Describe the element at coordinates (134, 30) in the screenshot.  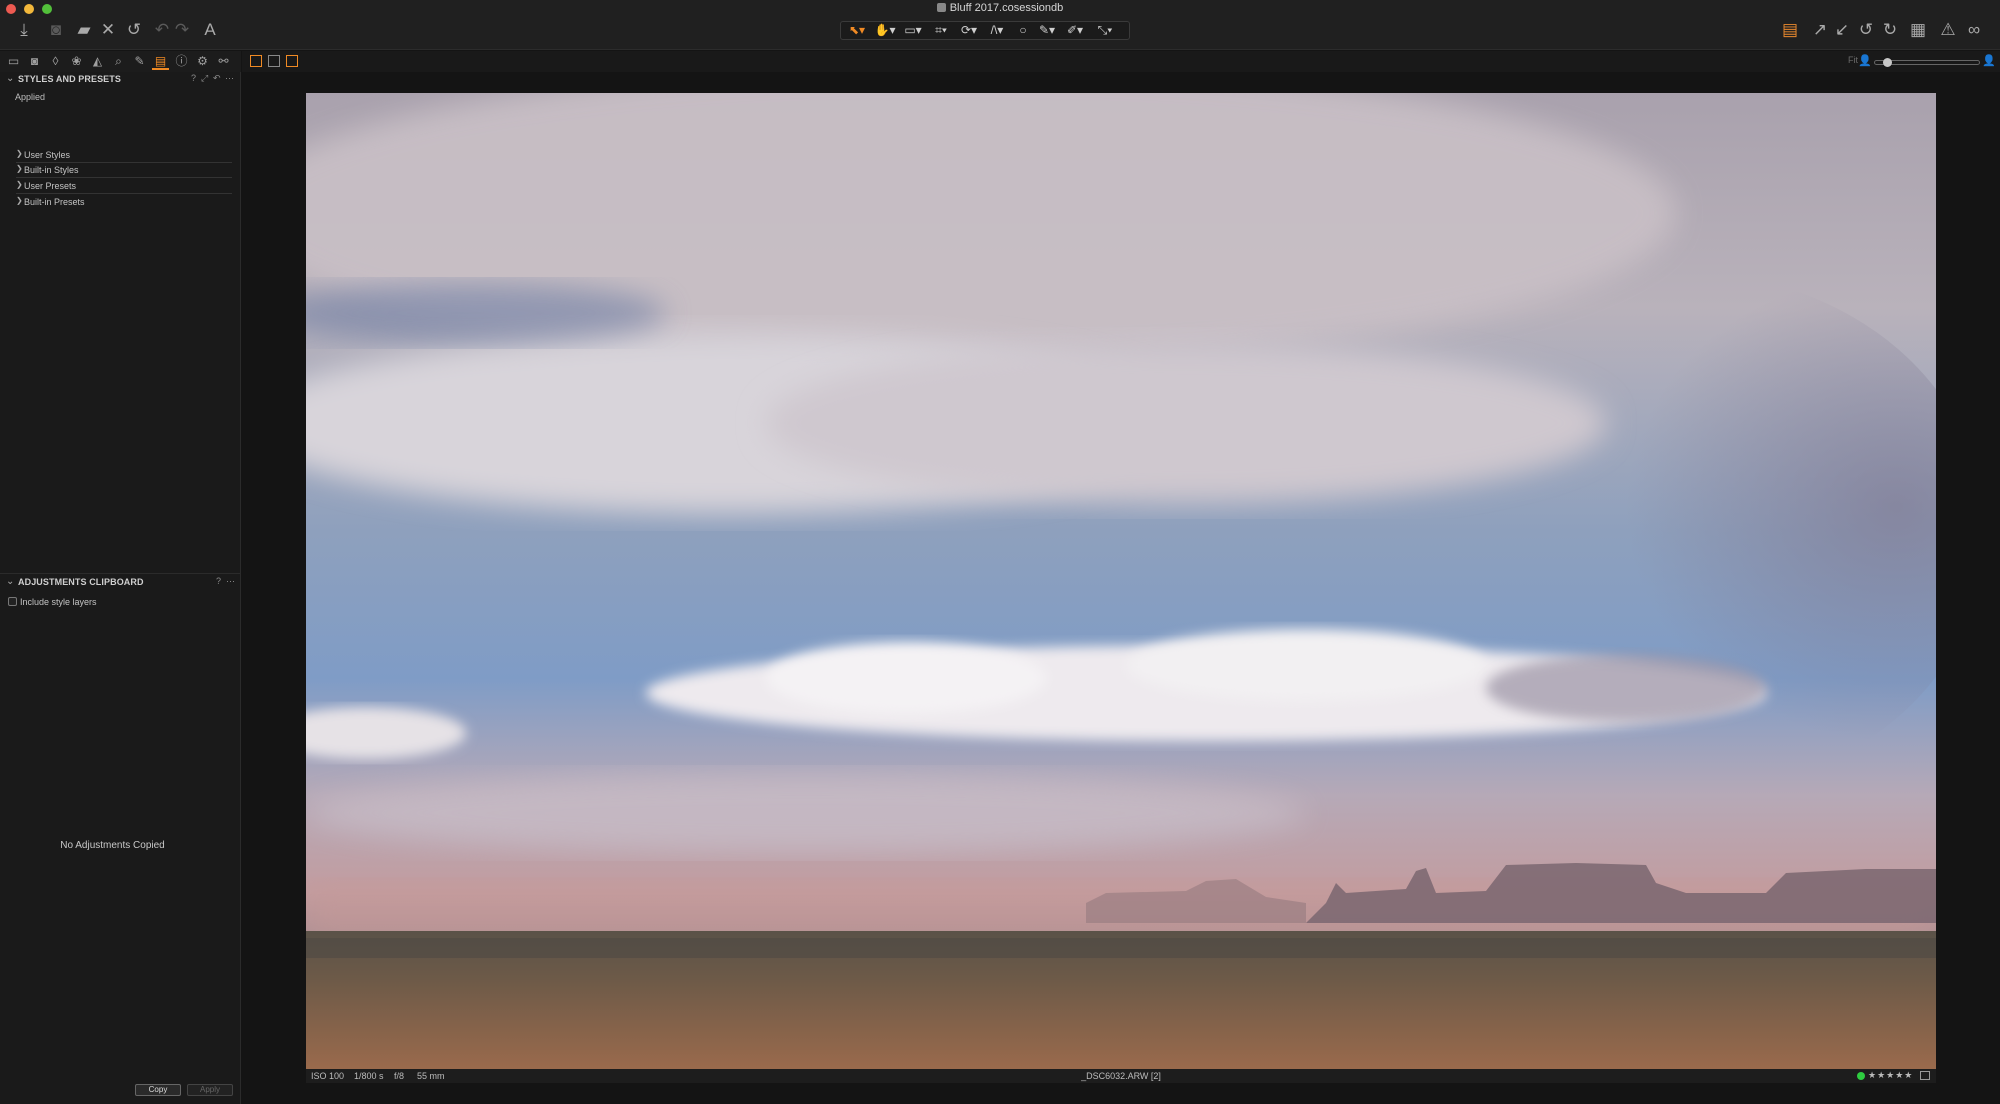
I see `undo-history-icon: ↺` at that location.